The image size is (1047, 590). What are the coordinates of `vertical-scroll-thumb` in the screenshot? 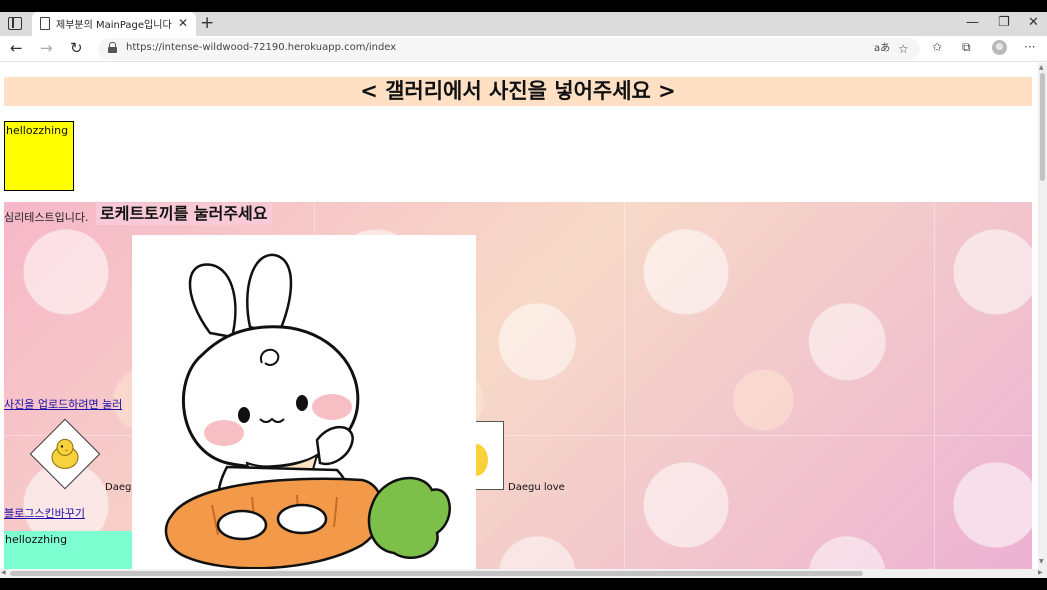 It's located at (1042, 127).